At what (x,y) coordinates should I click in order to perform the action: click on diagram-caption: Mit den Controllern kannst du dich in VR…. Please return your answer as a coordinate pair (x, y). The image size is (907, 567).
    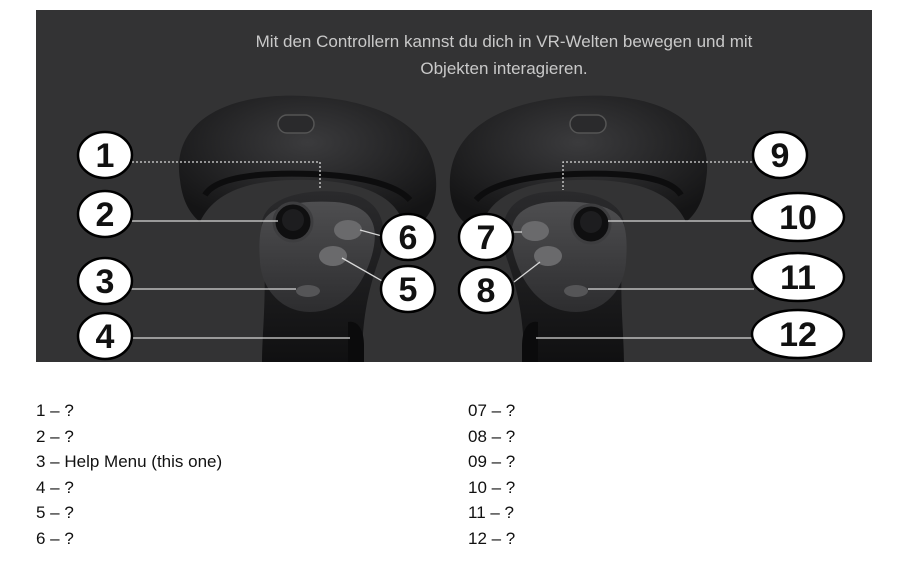
    Looking at the image, I should click on (504, 55).